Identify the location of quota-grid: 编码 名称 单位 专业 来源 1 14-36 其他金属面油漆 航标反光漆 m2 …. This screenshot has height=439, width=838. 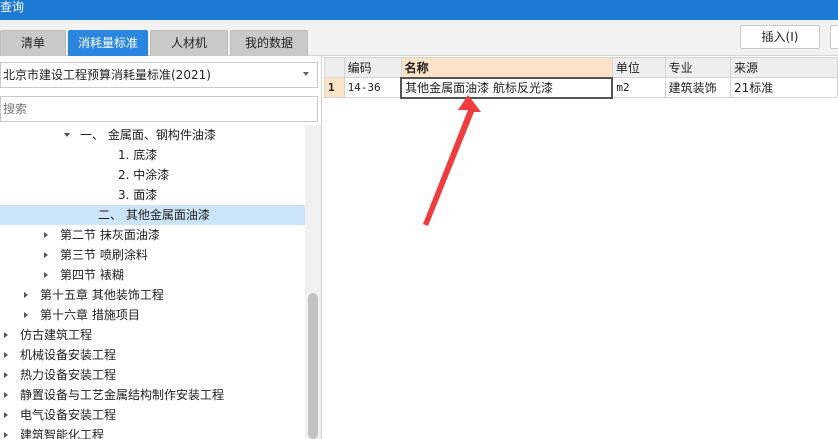
(581, 78).